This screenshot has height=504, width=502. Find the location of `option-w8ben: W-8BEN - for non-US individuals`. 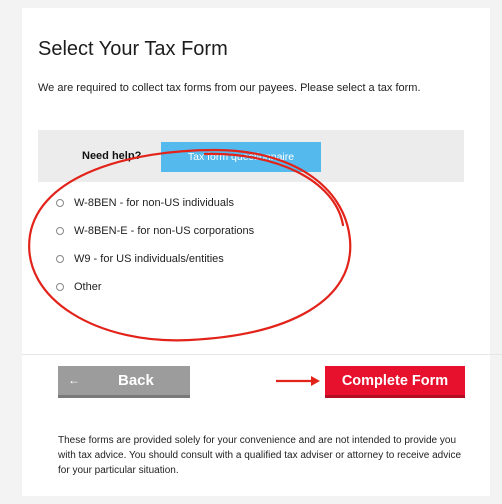

option-w8ben: W-8BEN - for non-US individuals is located at coordinates (155, 203).